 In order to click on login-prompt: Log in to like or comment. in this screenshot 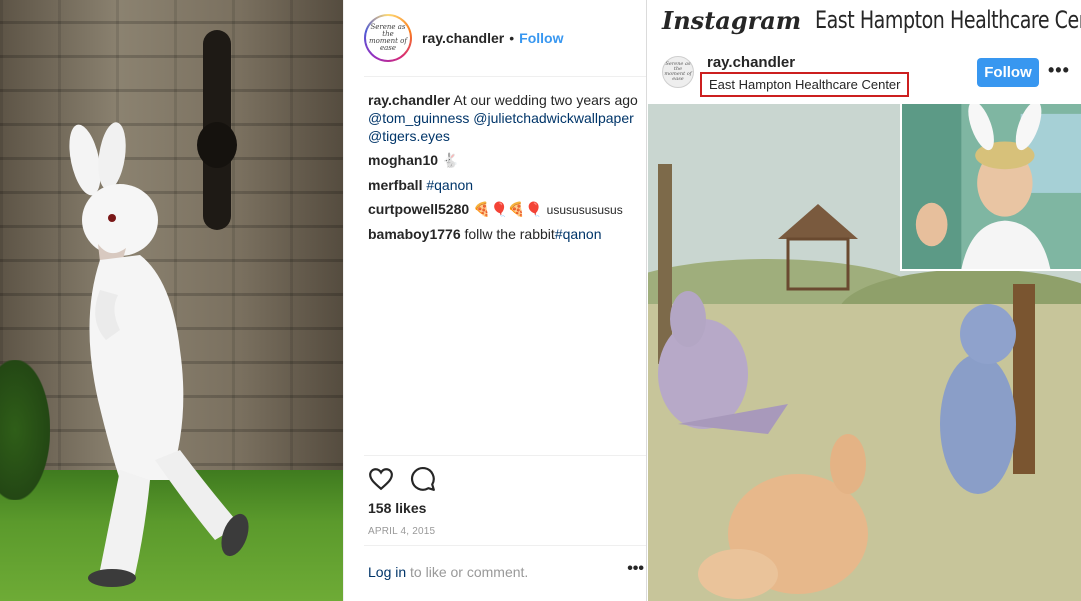, I will do `click(448, 572)`.